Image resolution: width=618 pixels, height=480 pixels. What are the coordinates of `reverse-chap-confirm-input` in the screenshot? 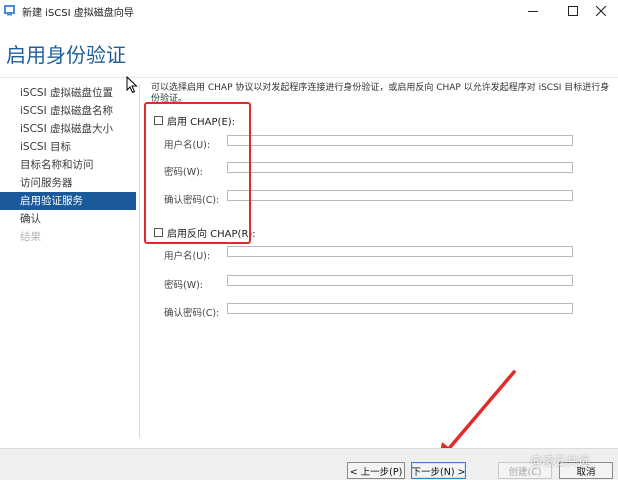 It's located at (400, 308).